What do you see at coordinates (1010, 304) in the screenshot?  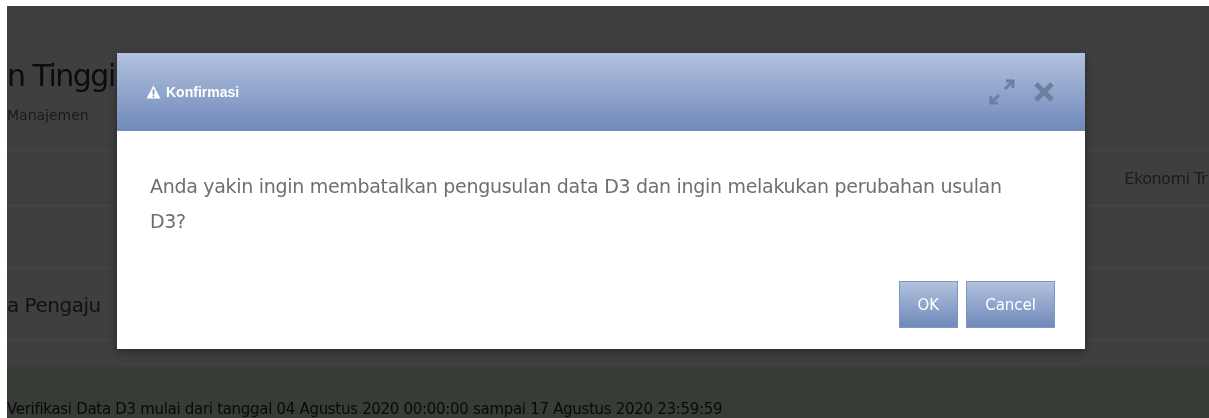 I see `dialog-button: Cancel` at bounding box center [1010, 304].